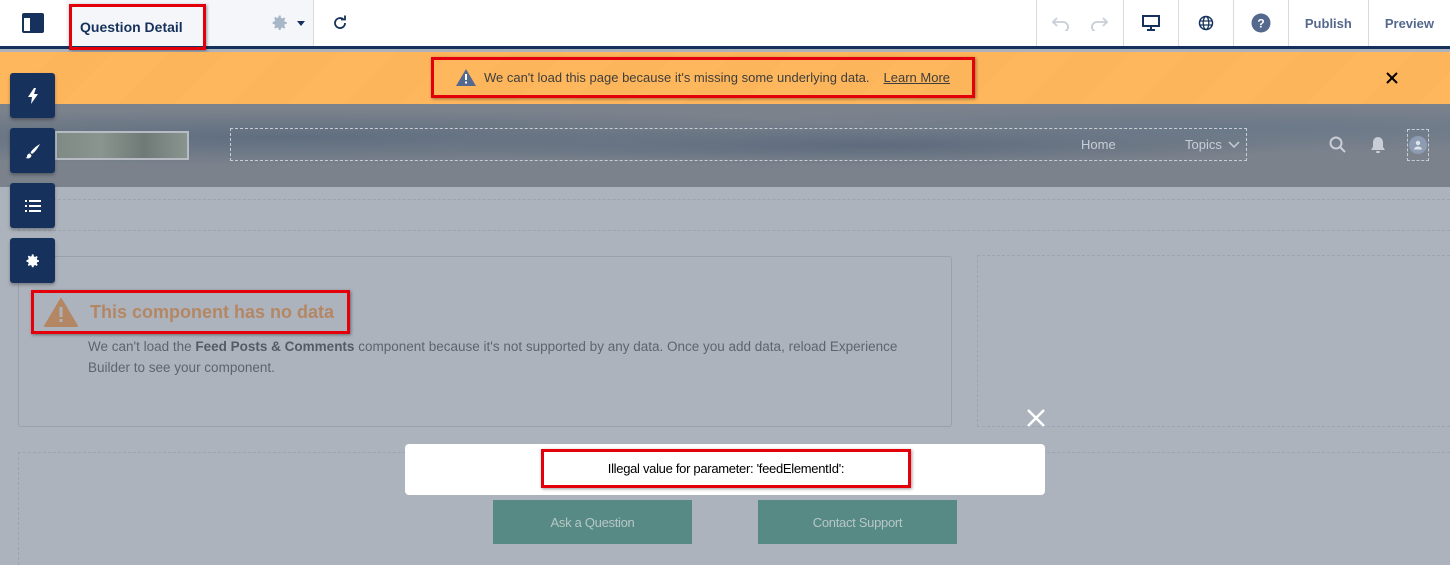  I want to click on learn-more-link: Learn More, so click(917, 77).